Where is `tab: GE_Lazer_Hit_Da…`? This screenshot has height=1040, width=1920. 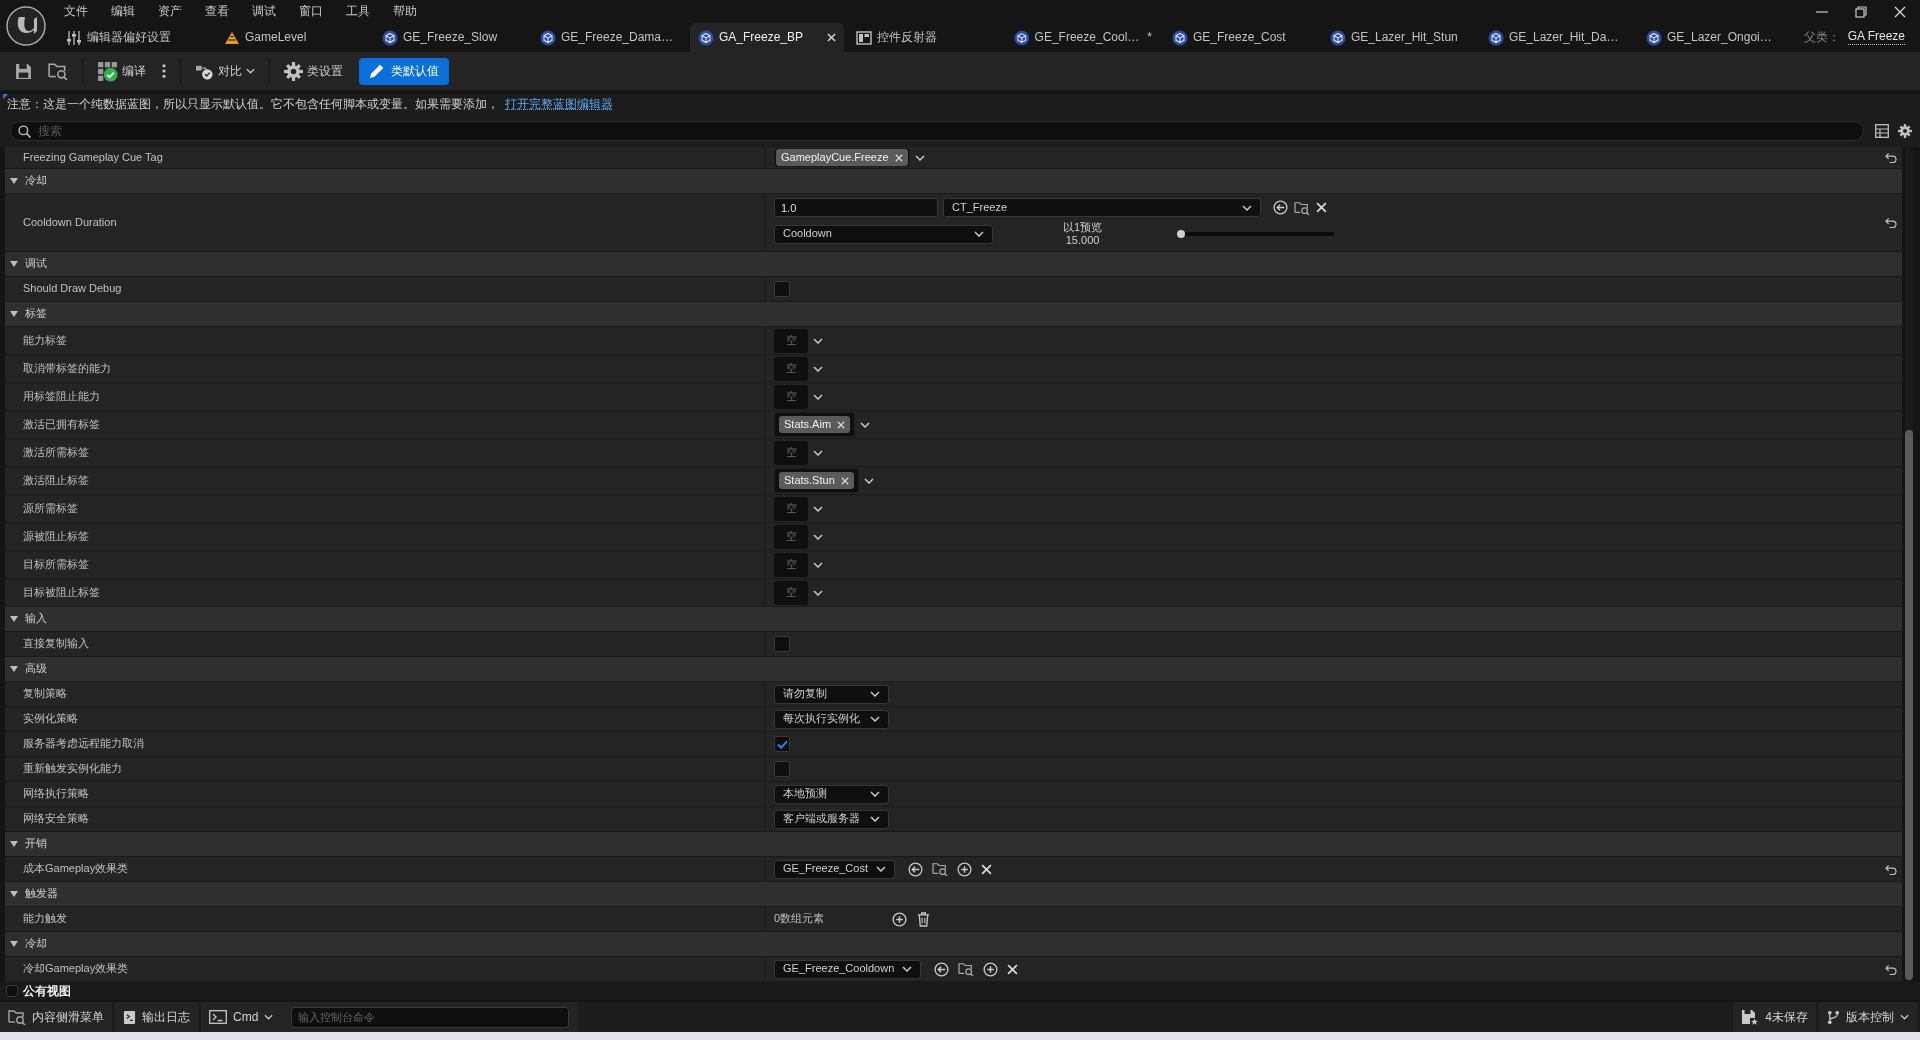 tab: GE_Lazer_Hit_Da… is located at coordinates (1557, 37).